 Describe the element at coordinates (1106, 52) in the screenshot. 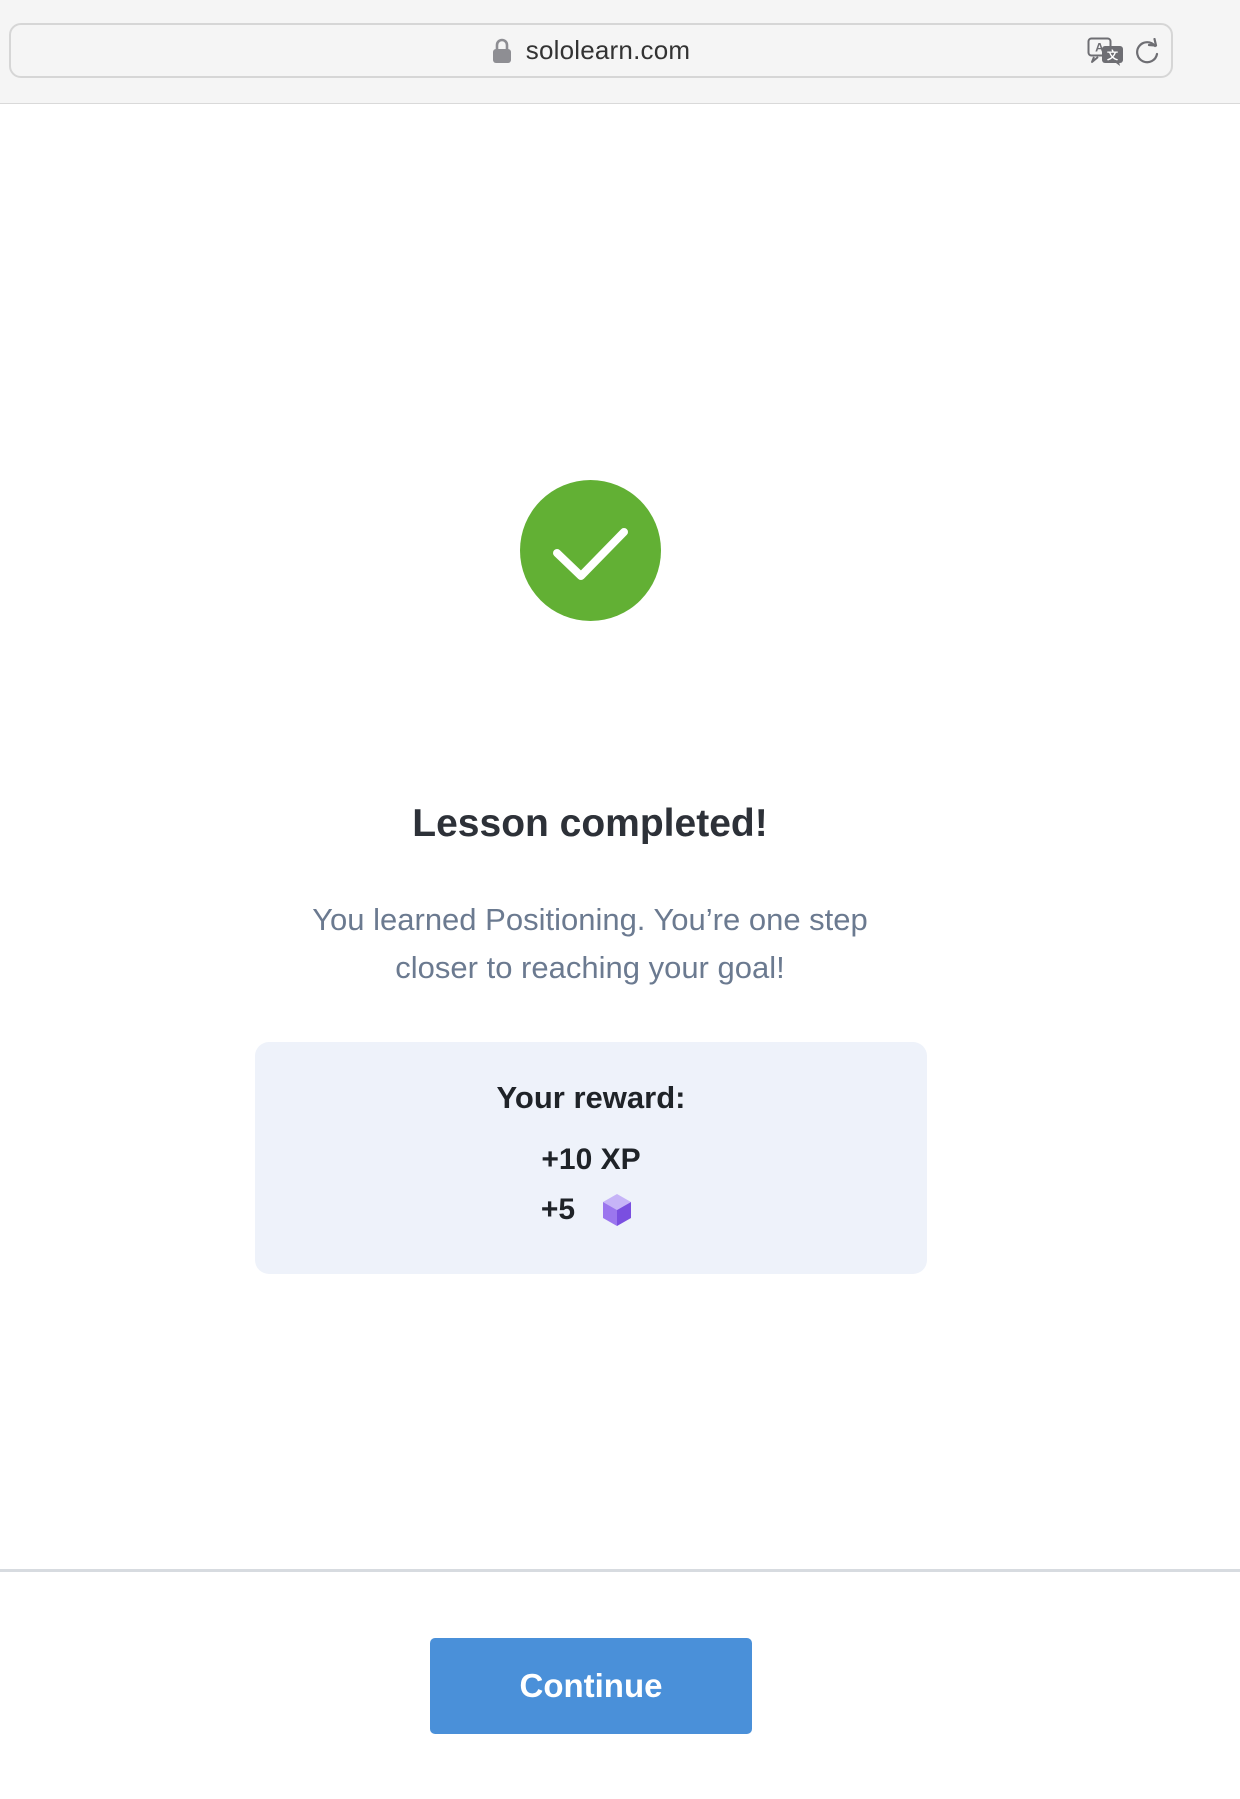

I see `translate-icon: A 文` at that location.